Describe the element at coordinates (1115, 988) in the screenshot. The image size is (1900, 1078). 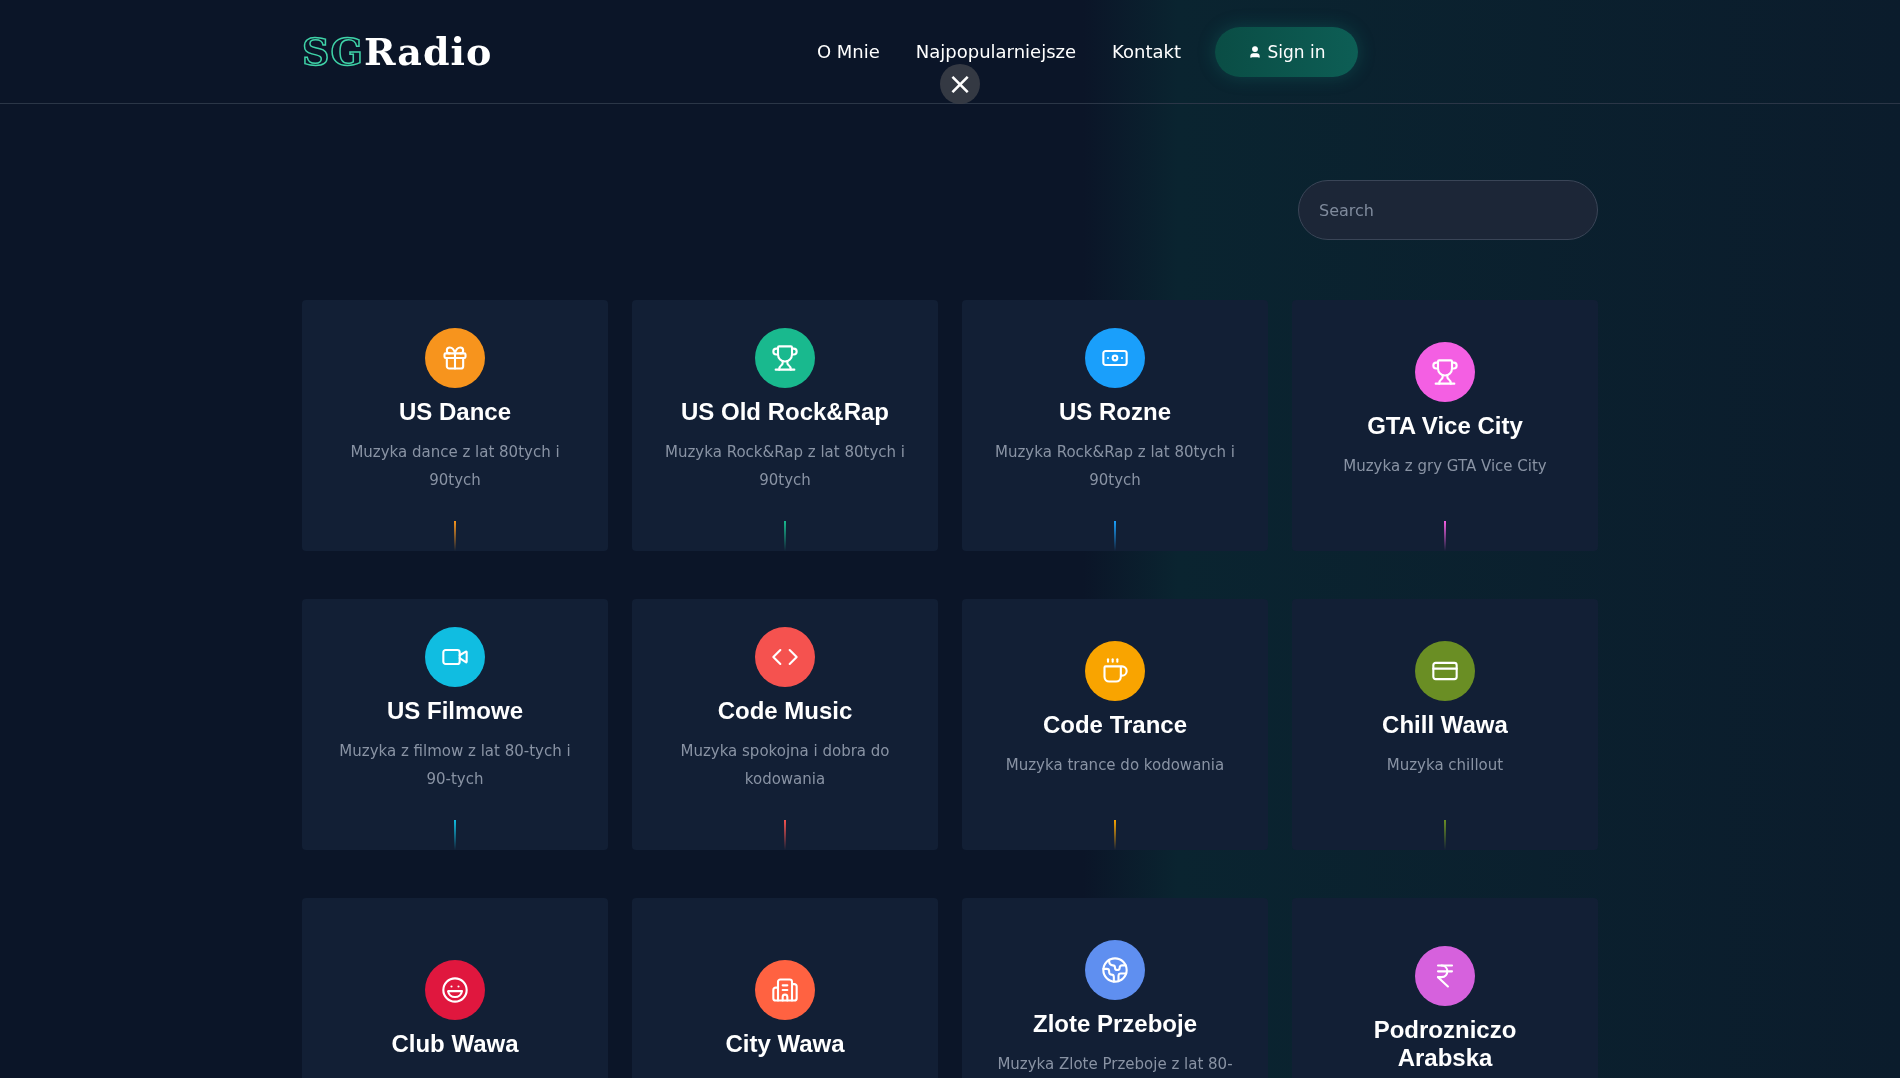
I see `station-card: Zlote Przeboje Muzyka Zlote Przeboje z lat 80-` at that location.